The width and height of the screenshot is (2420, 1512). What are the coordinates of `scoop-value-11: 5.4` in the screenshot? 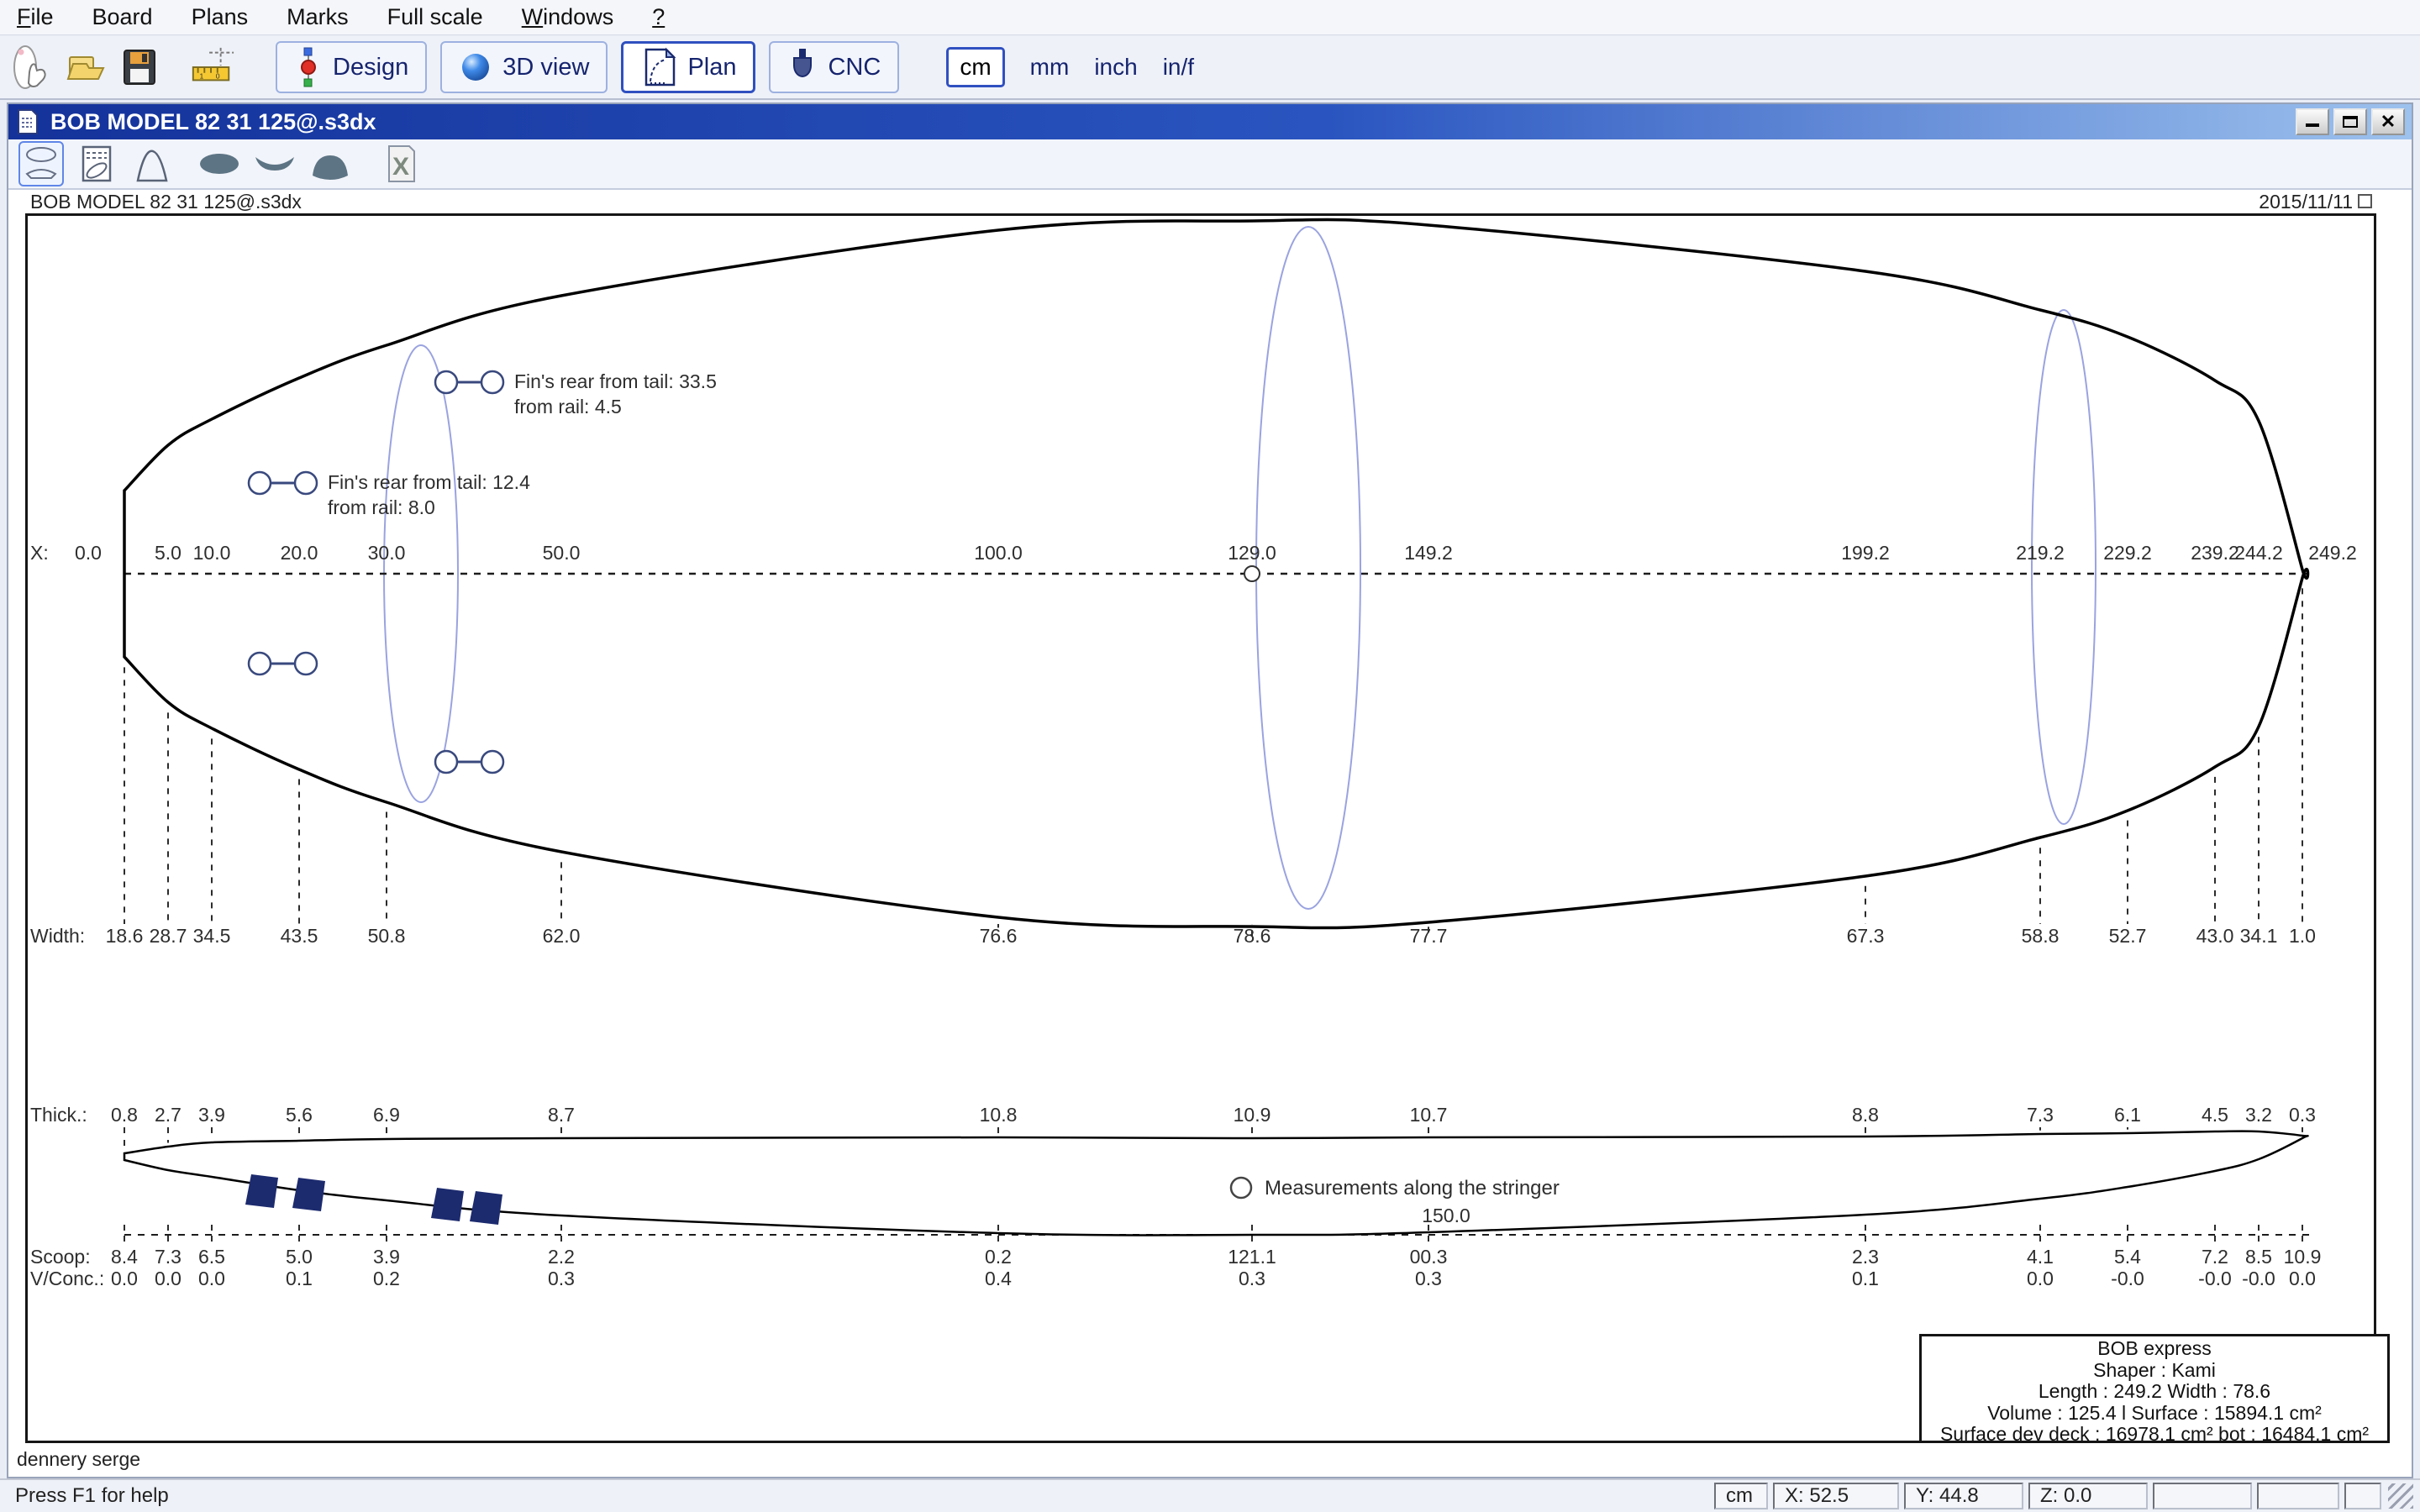 It's located at (2127, 1257).